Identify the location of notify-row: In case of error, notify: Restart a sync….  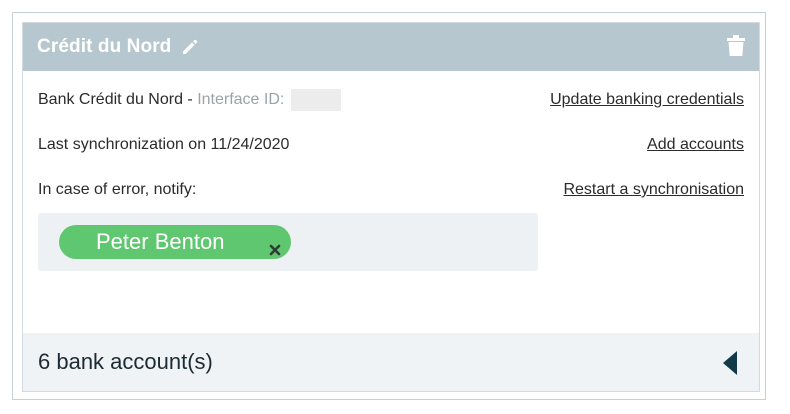
(391, 190).